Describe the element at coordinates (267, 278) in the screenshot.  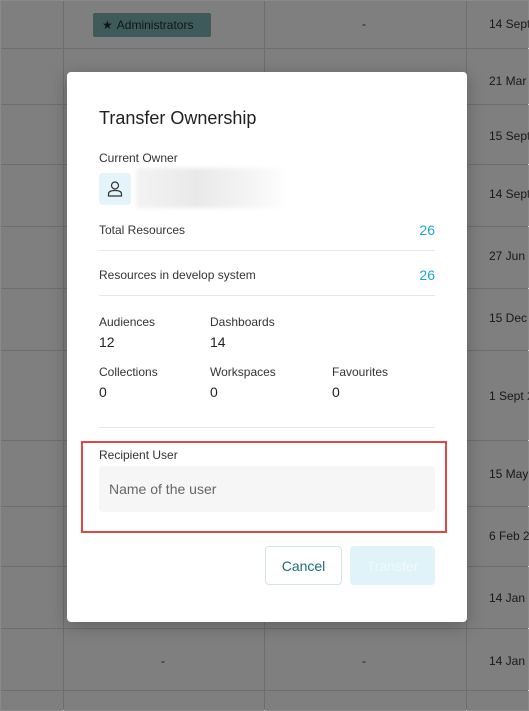
I see `stat-row-develop-resources: Resources in develop system 26` at that location.